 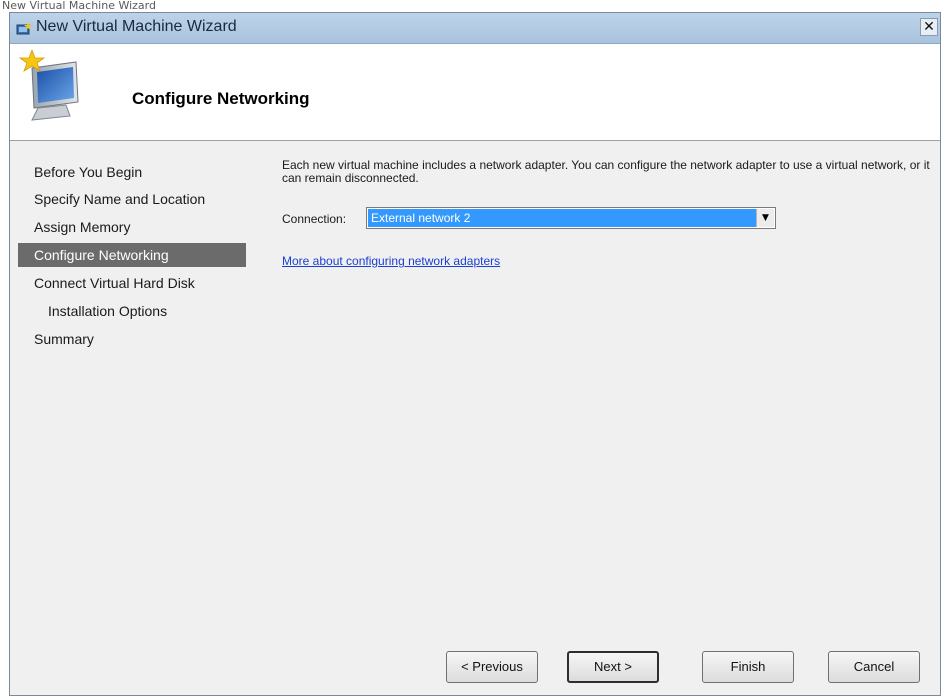 I want to click on close-button: ✕, so click(x=929, y=27).